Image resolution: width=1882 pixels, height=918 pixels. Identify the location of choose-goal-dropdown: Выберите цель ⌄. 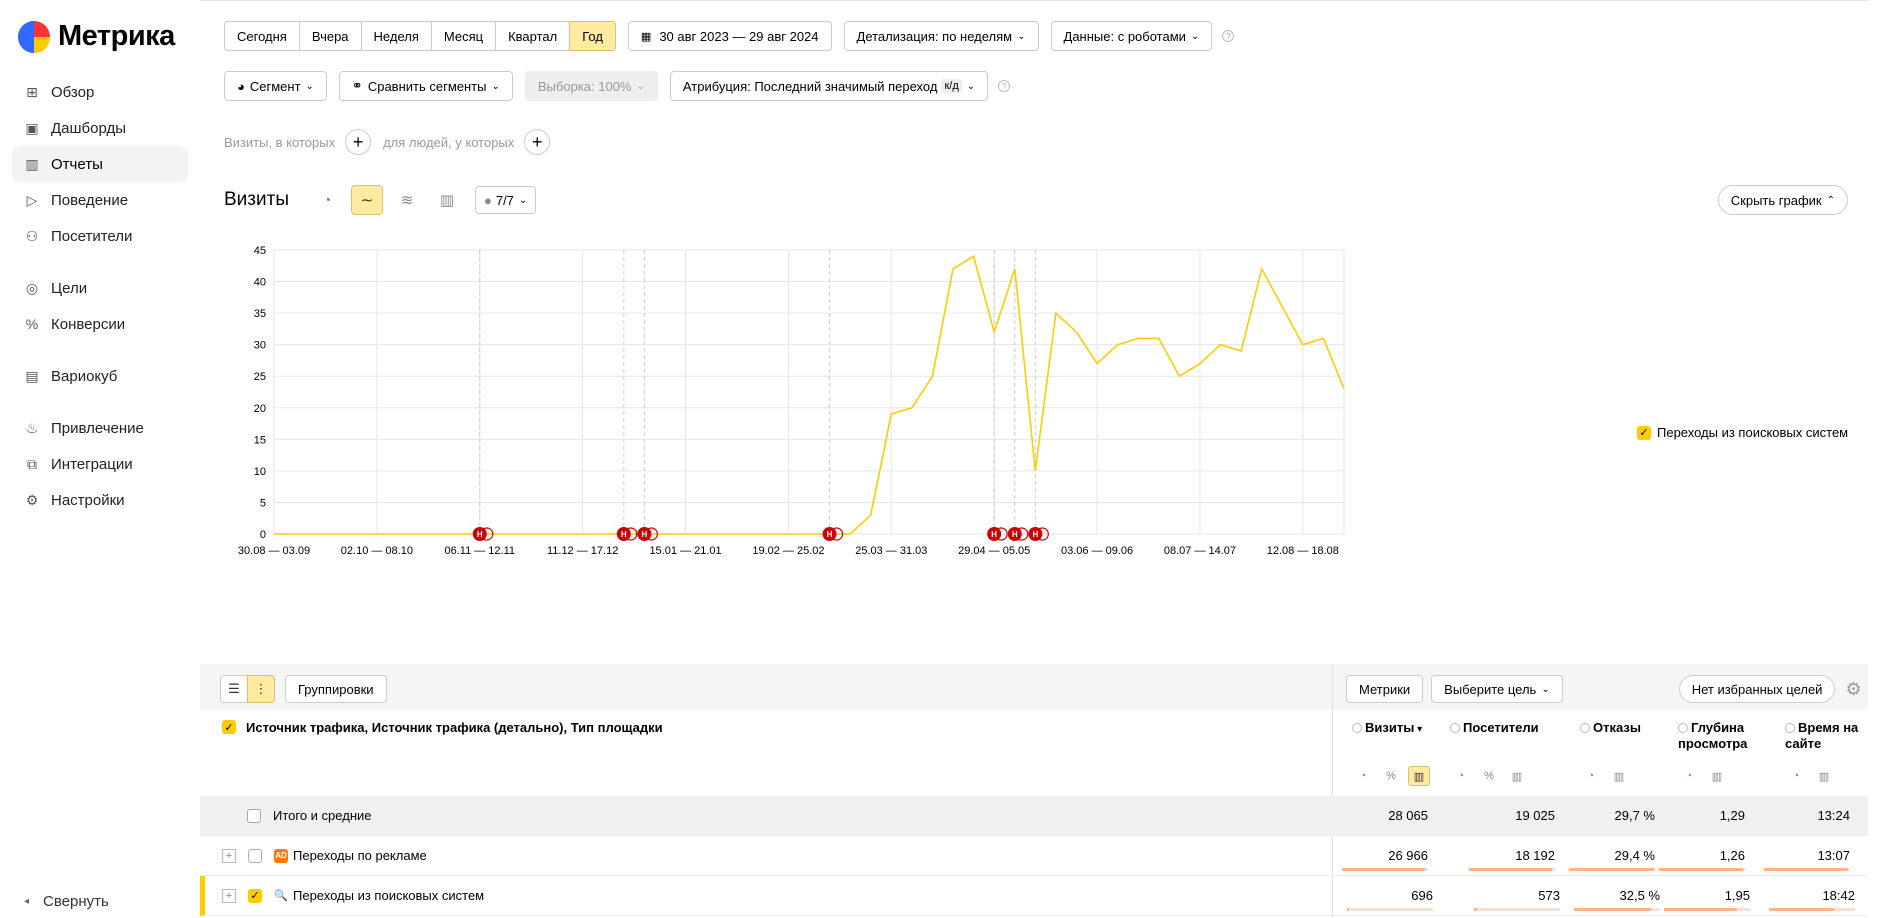
(1497, 689).